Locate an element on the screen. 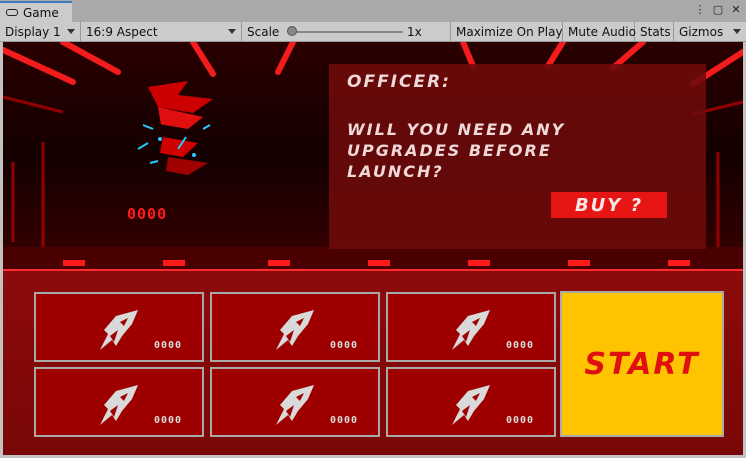 The image size is (746, 458). score-counter: 0000 is located at coordinates (147, 214).